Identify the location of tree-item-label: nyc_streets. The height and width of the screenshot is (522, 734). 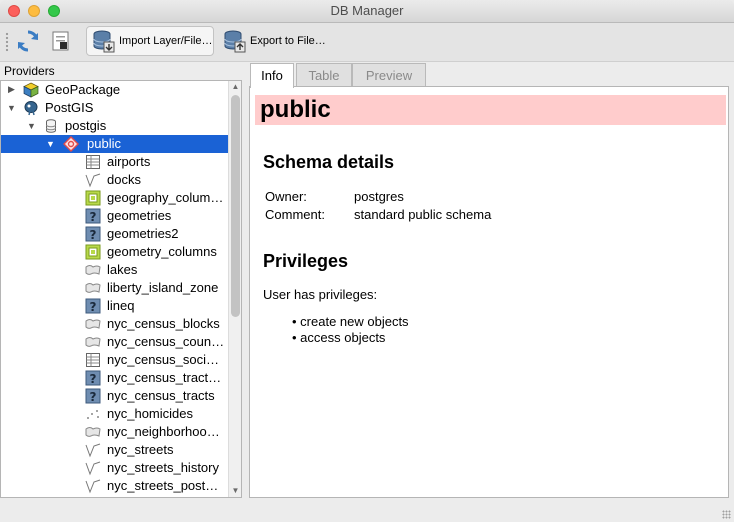
(140, 449).